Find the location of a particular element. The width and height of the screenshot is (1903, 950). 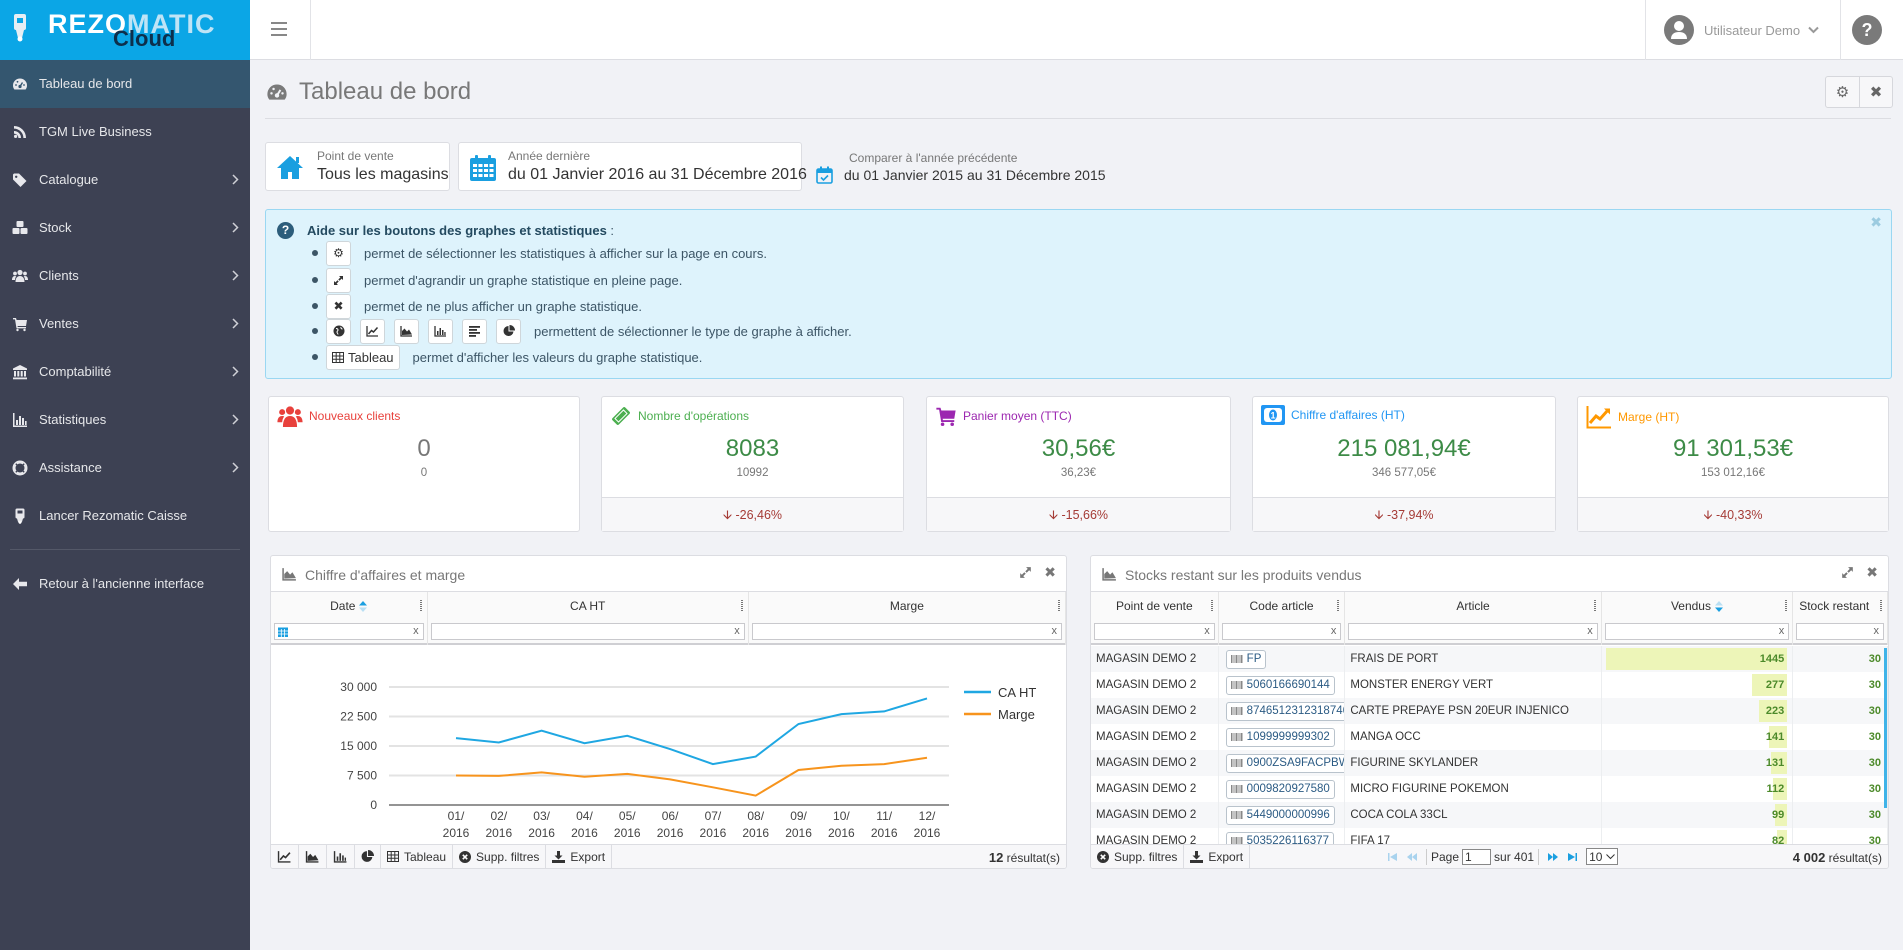

column-header-date: Date is located at coordinates (349, 606).